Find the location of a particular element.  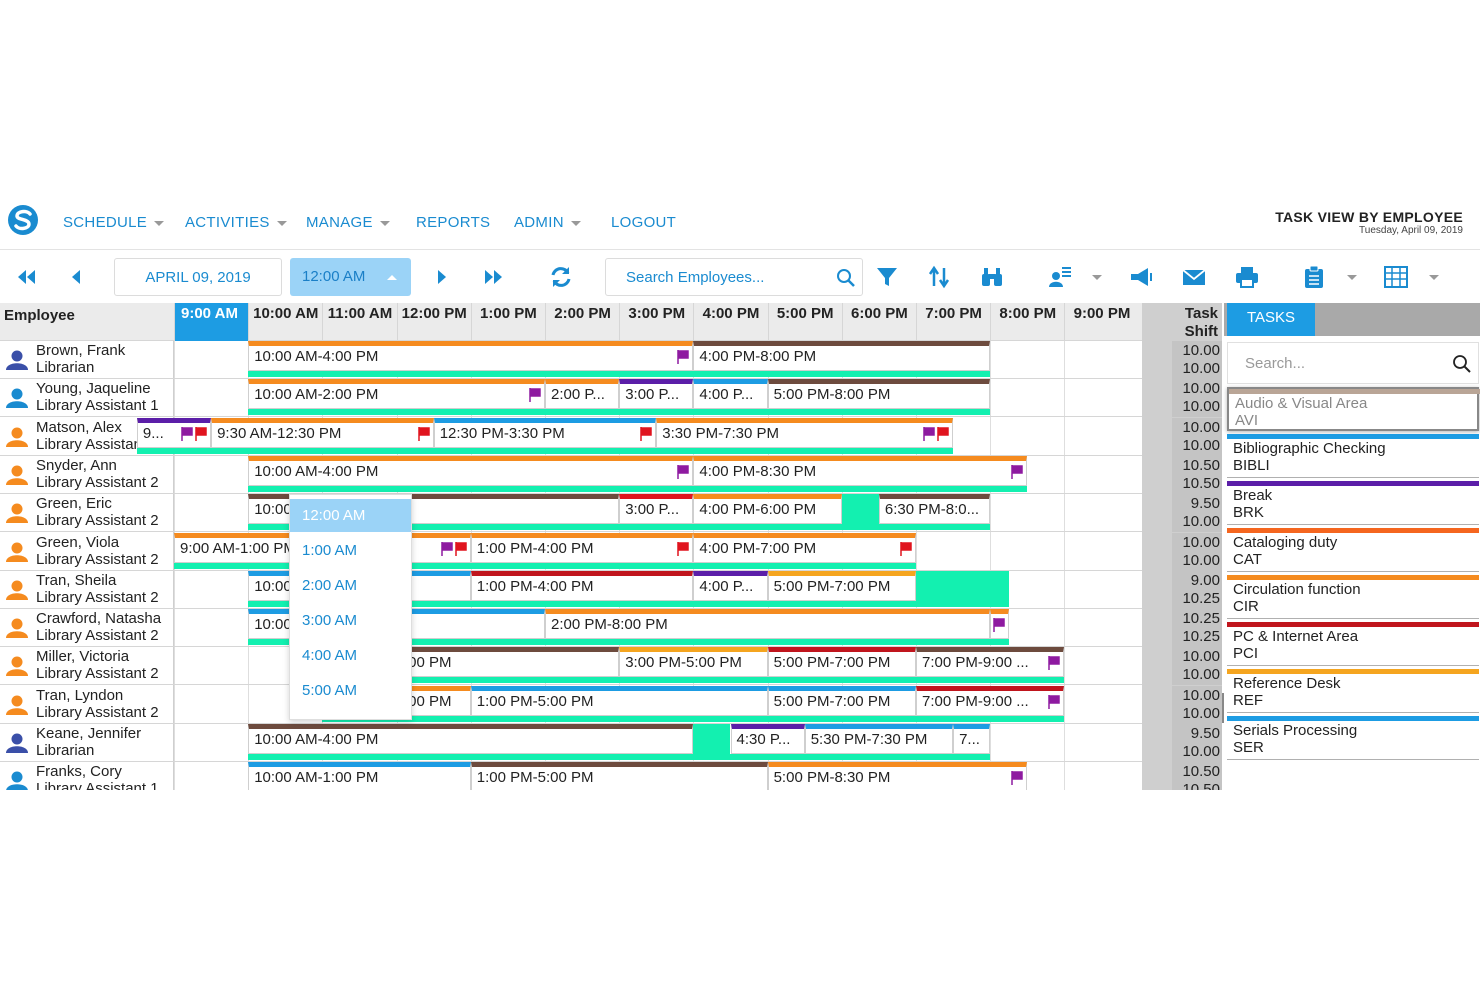

employee-name: Green, Eric is located at coordinates (74, 503).